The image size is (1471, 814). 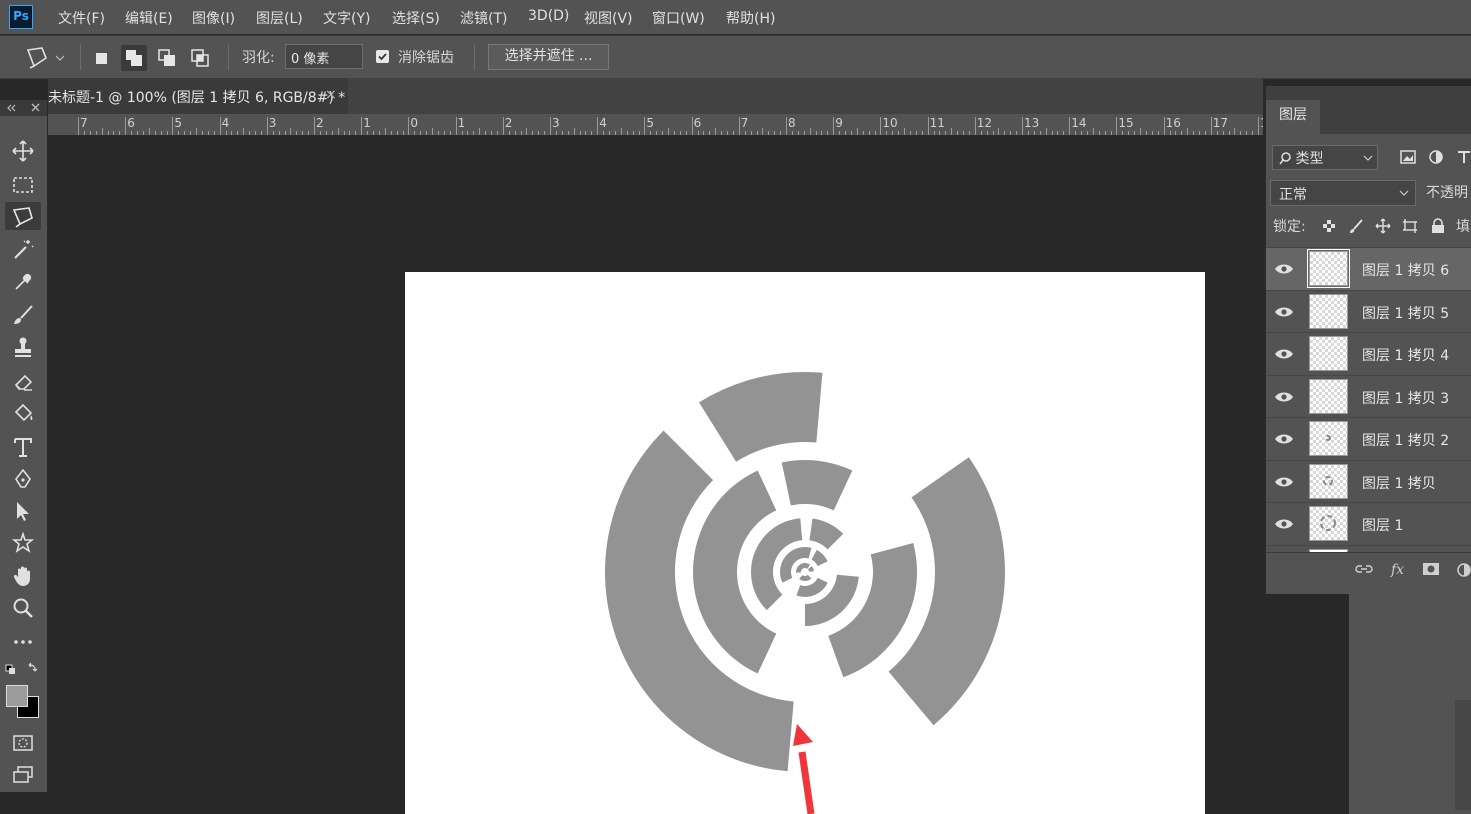 What do you see at coordinates (1431, 569) in the screenshot?
I see `add-mask-icon` at bounding box center [1431, 569].